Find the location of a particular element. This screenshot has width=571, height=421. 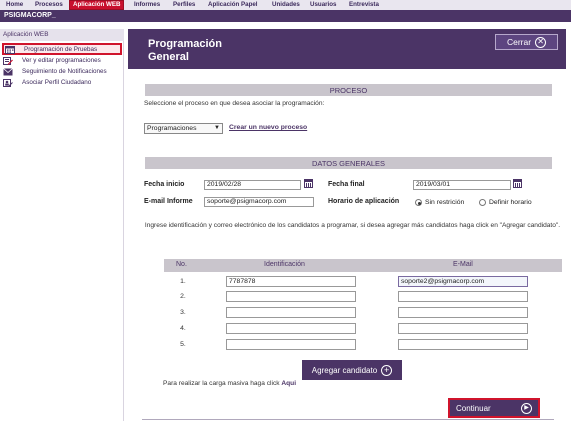

fecha-inicio-label: Fecha inicio is located at coordinates (164, 184).